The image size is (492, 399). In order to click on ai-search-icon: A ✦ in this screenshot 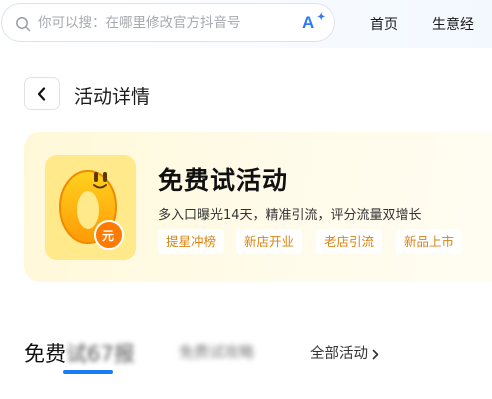, I will do `click(314, 23)`.